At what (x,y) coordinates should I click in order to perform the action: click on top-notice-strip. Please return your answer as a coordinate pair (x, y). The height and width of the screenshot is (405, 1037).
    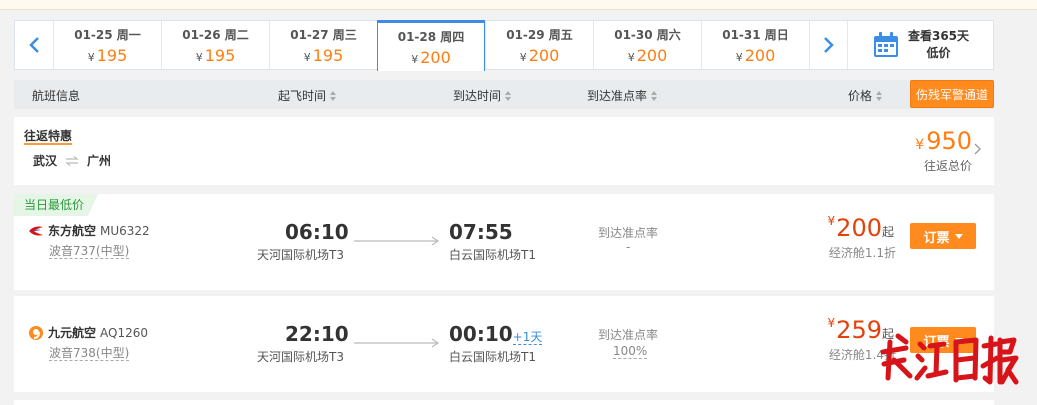
    Looking at the image, I should click on (518, 5).